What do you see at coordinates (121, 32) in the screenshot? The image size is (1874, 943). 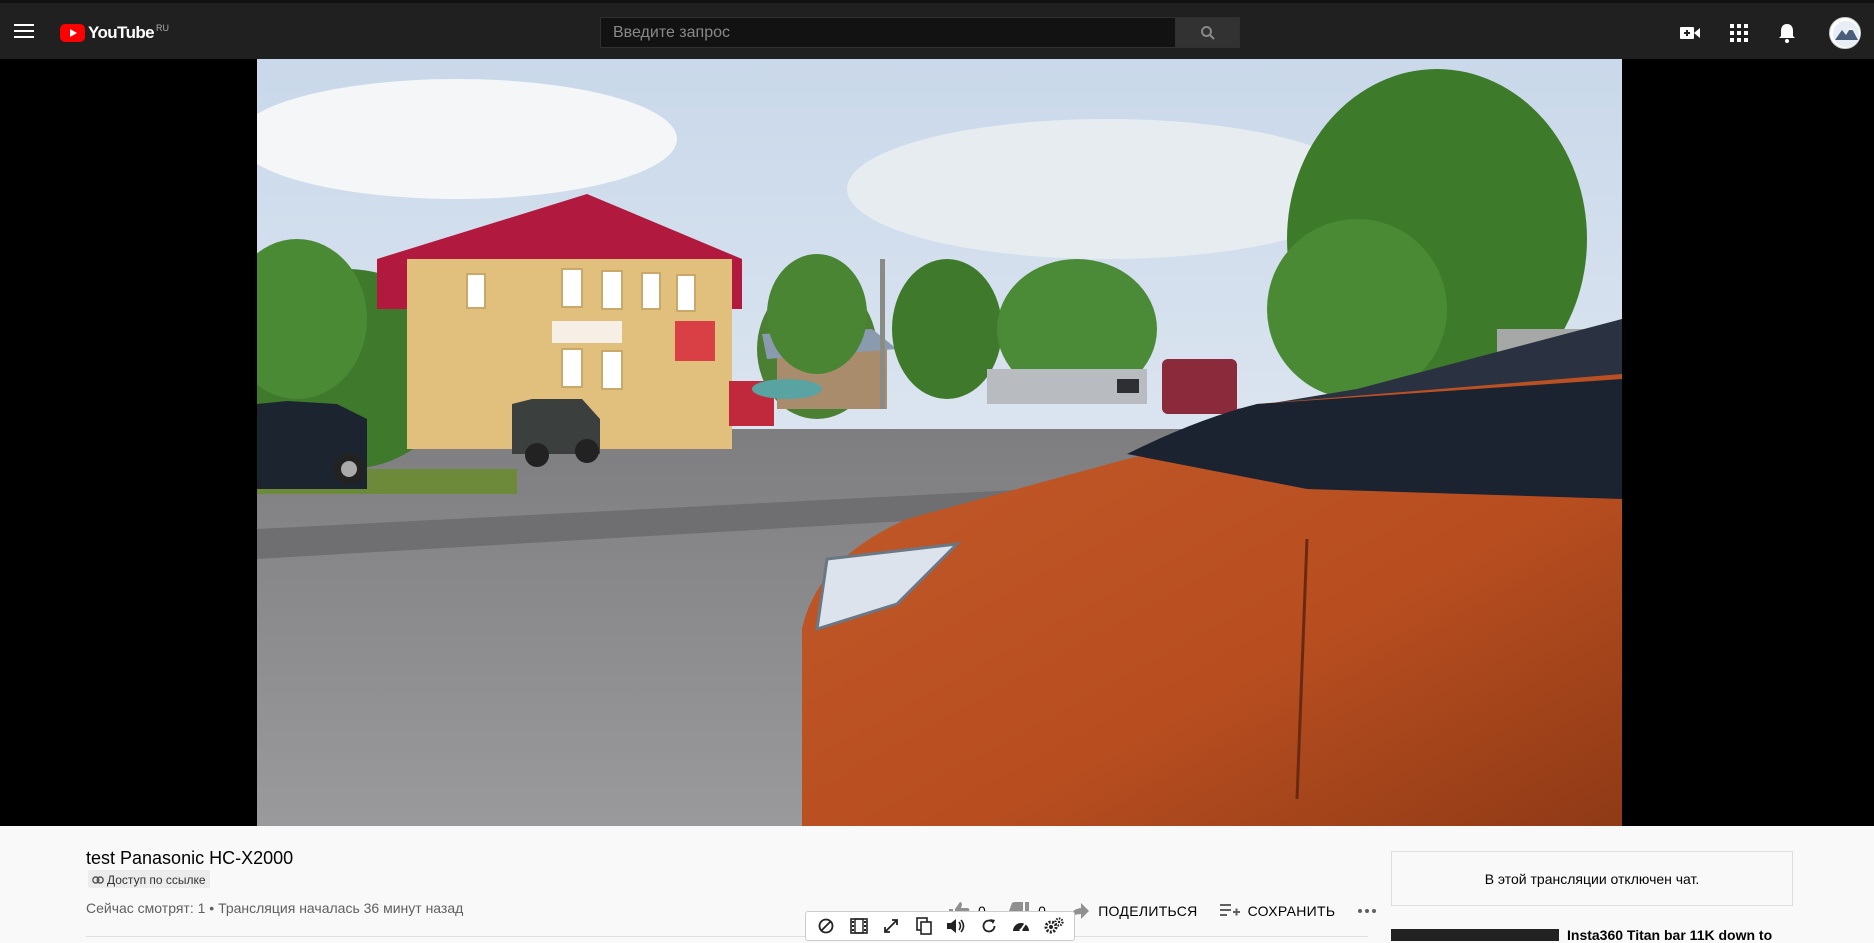 I see `logo-text: YouTube` at bounding box center [121, 32].